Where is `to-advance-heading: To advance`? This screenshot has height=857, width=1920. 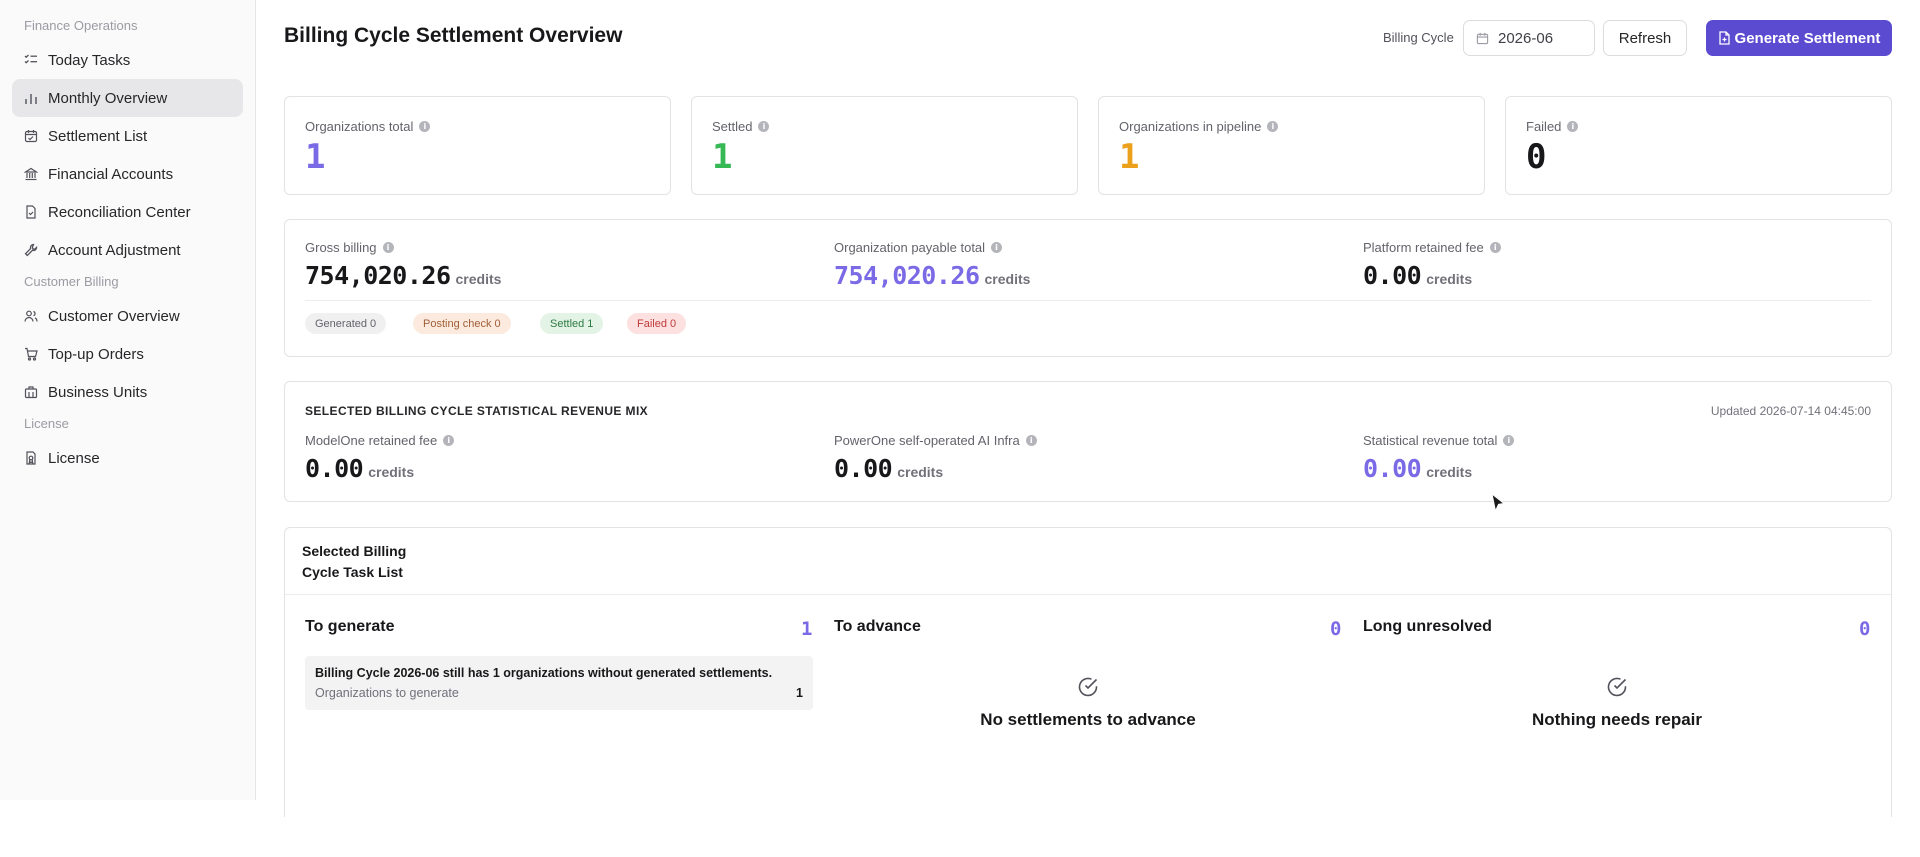 to-advance-heading: To advance is located at coordinates (877, 626).